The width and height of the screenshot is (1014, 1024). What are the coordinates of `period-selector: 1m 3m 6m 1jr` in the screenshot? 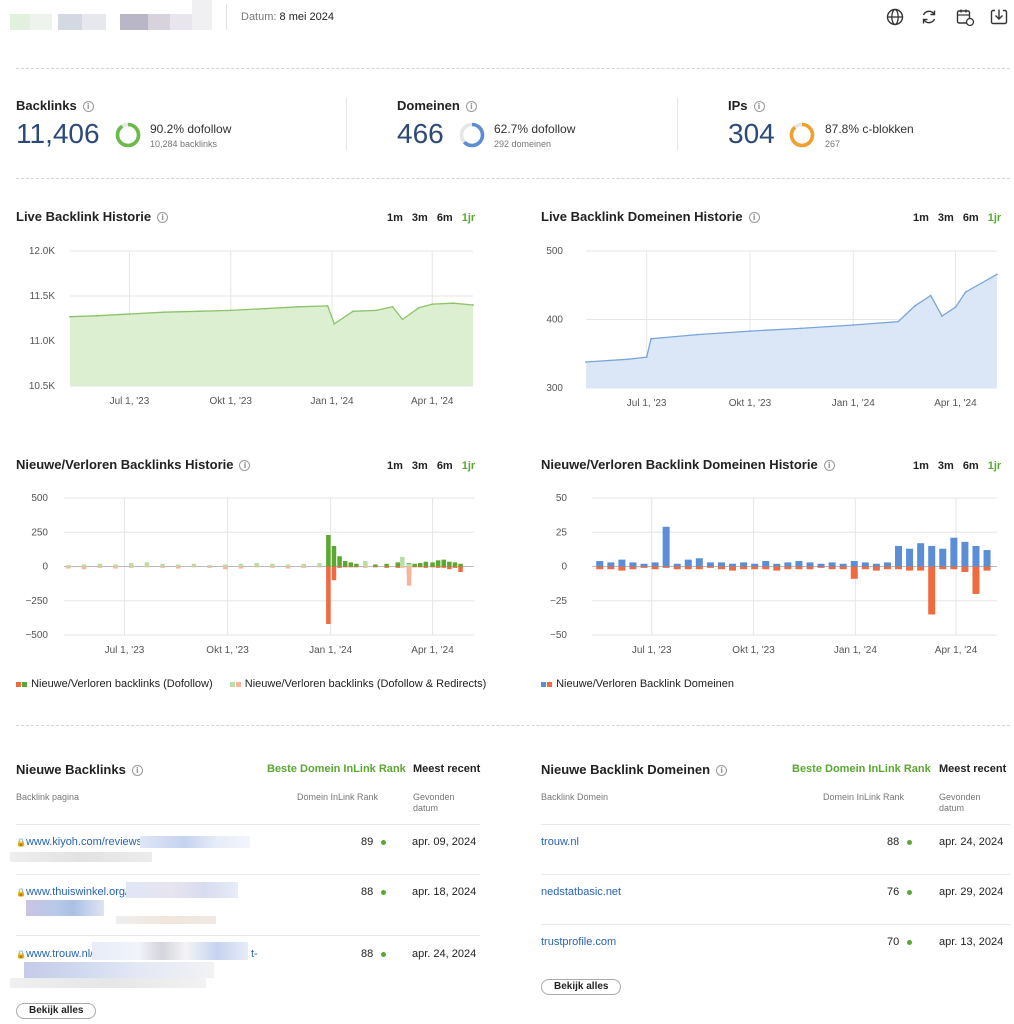 It's located at (426, 465).